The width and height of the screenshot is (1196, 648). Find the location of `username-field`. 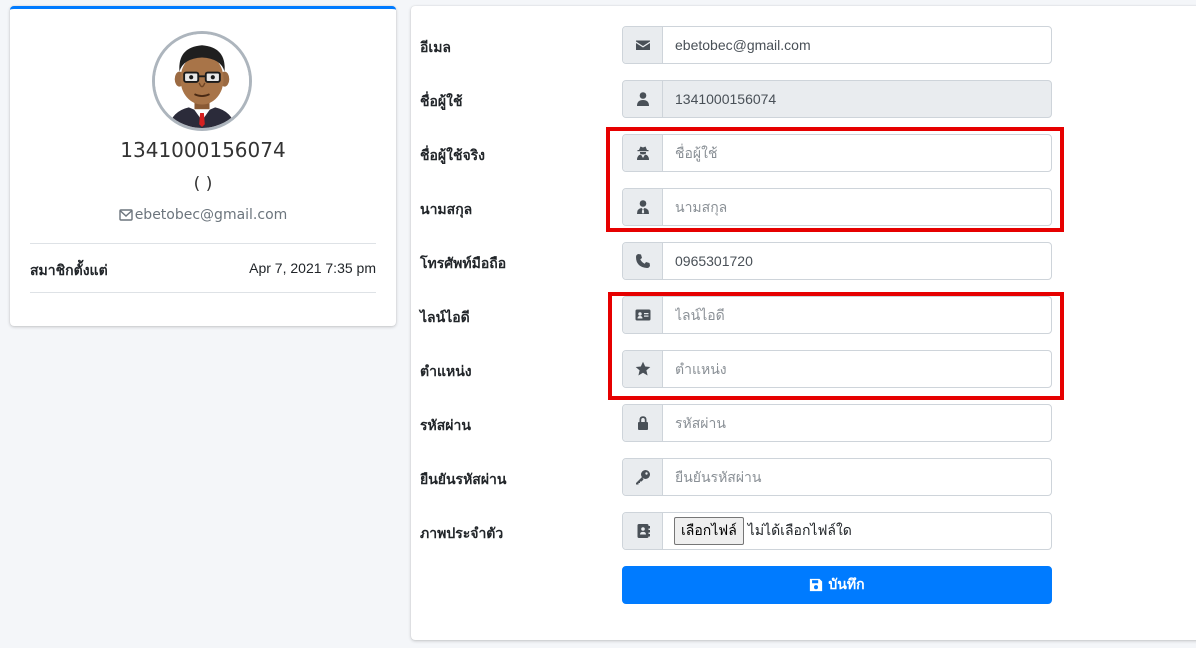

username-field is located at coordinates (857, 99).